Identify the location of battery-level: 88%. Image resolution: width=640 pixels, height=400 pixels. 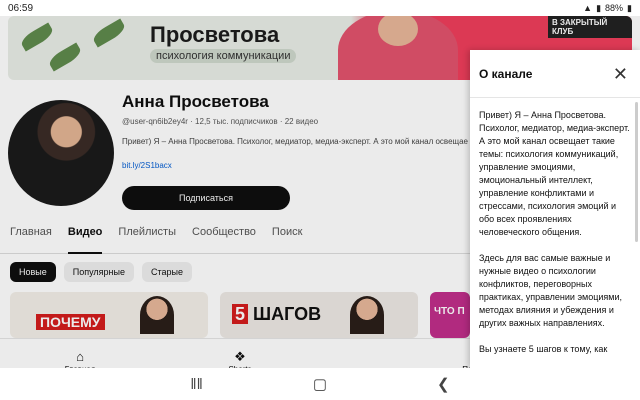
(614, 8).